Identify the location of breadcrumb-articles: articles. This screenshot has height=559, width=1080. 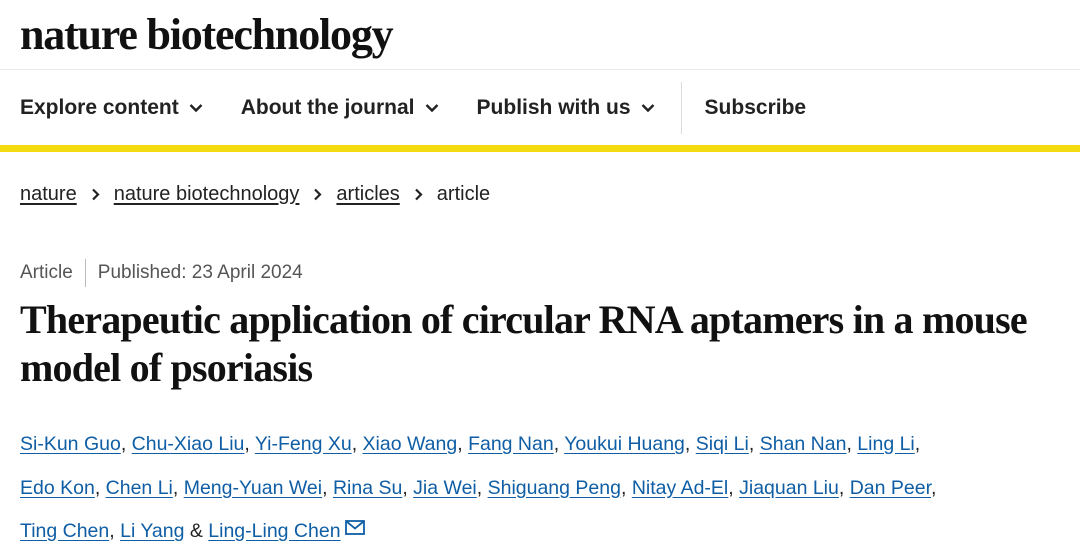
(367, 194).